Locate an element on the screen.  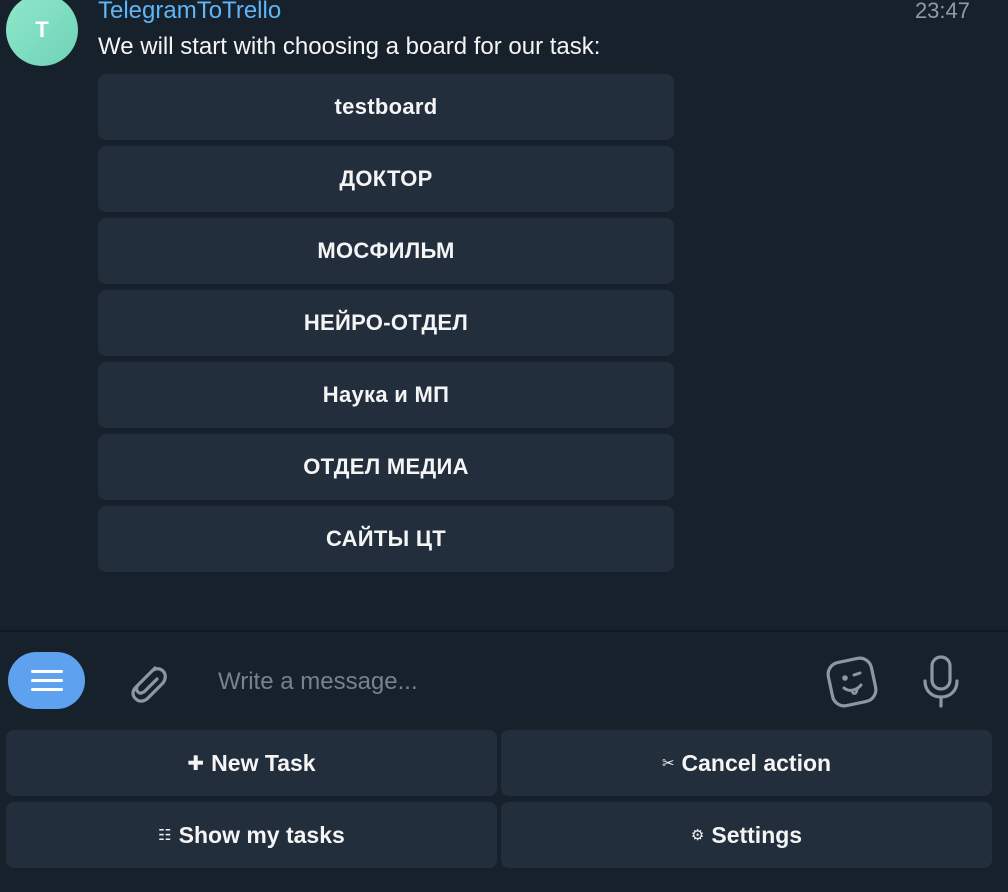
board-button-doctor: ДОКТОР is located at coordinates (386, 179).